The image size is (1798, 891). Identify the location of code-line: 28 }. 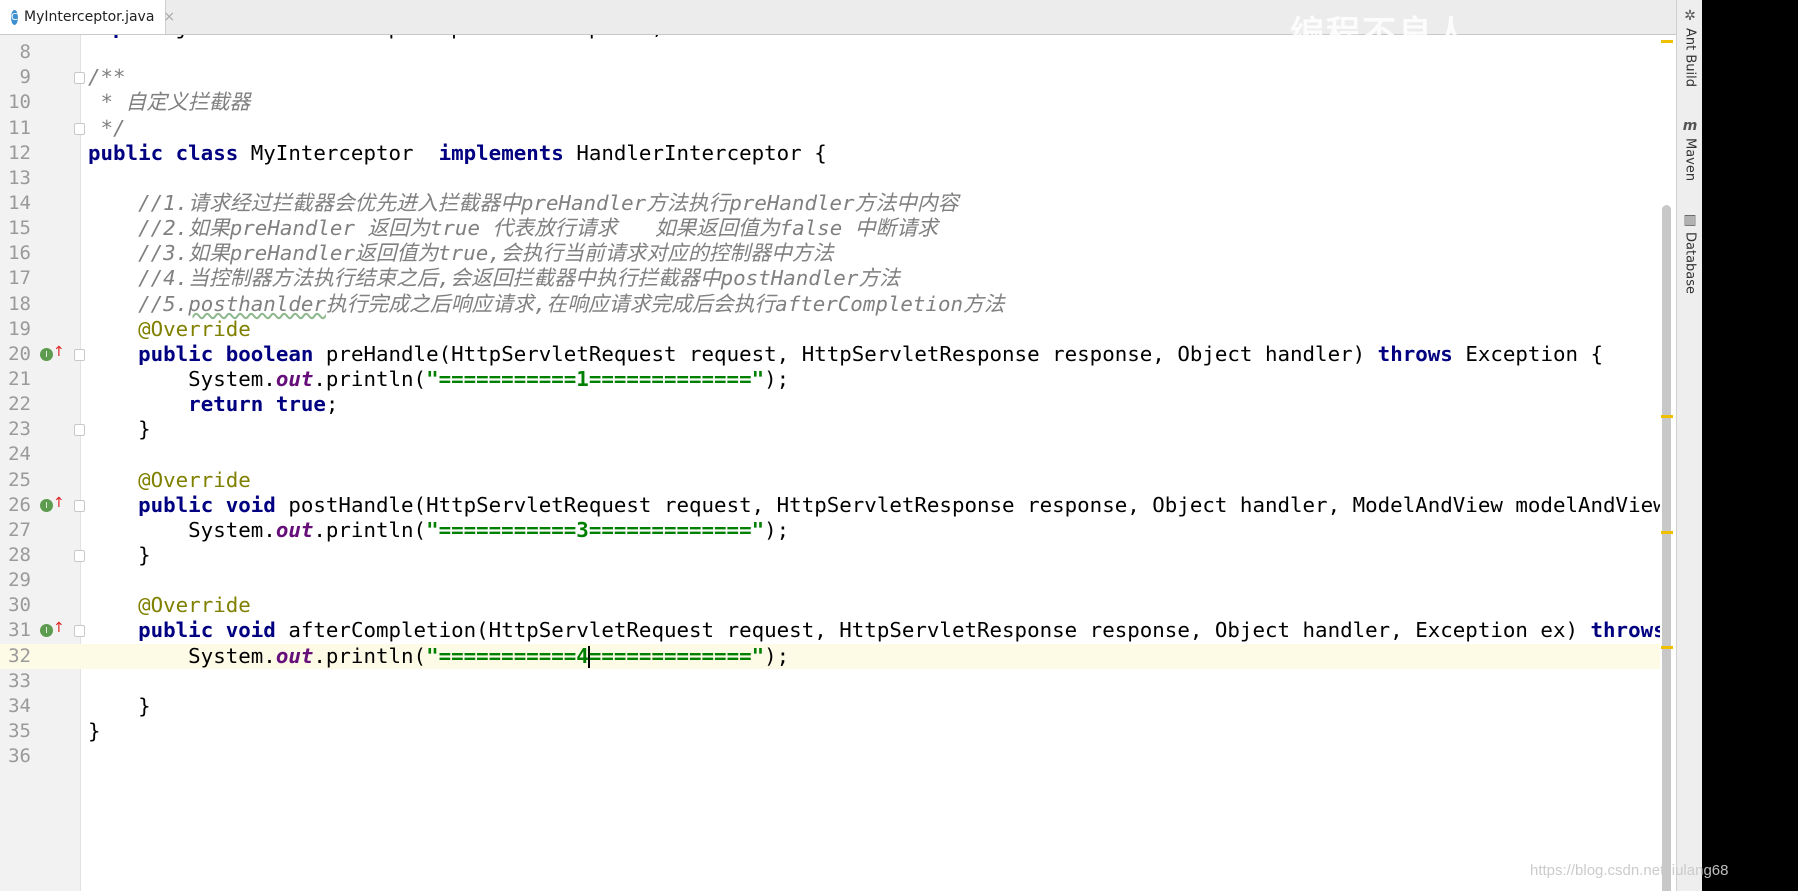
(830, 555).